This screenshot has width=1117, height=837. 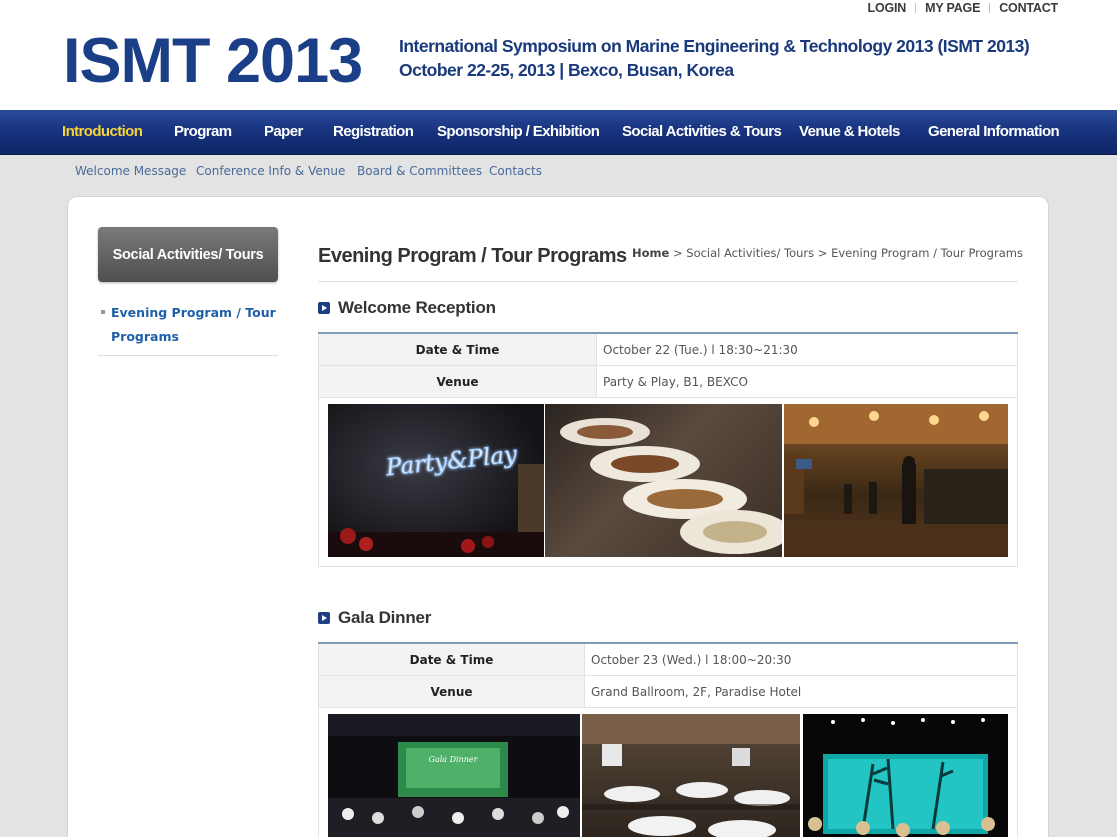 What do you see at coordinates (671, 486) in the screenshot?
I see `buffet-plates-image` at bounding box center [671, 486].